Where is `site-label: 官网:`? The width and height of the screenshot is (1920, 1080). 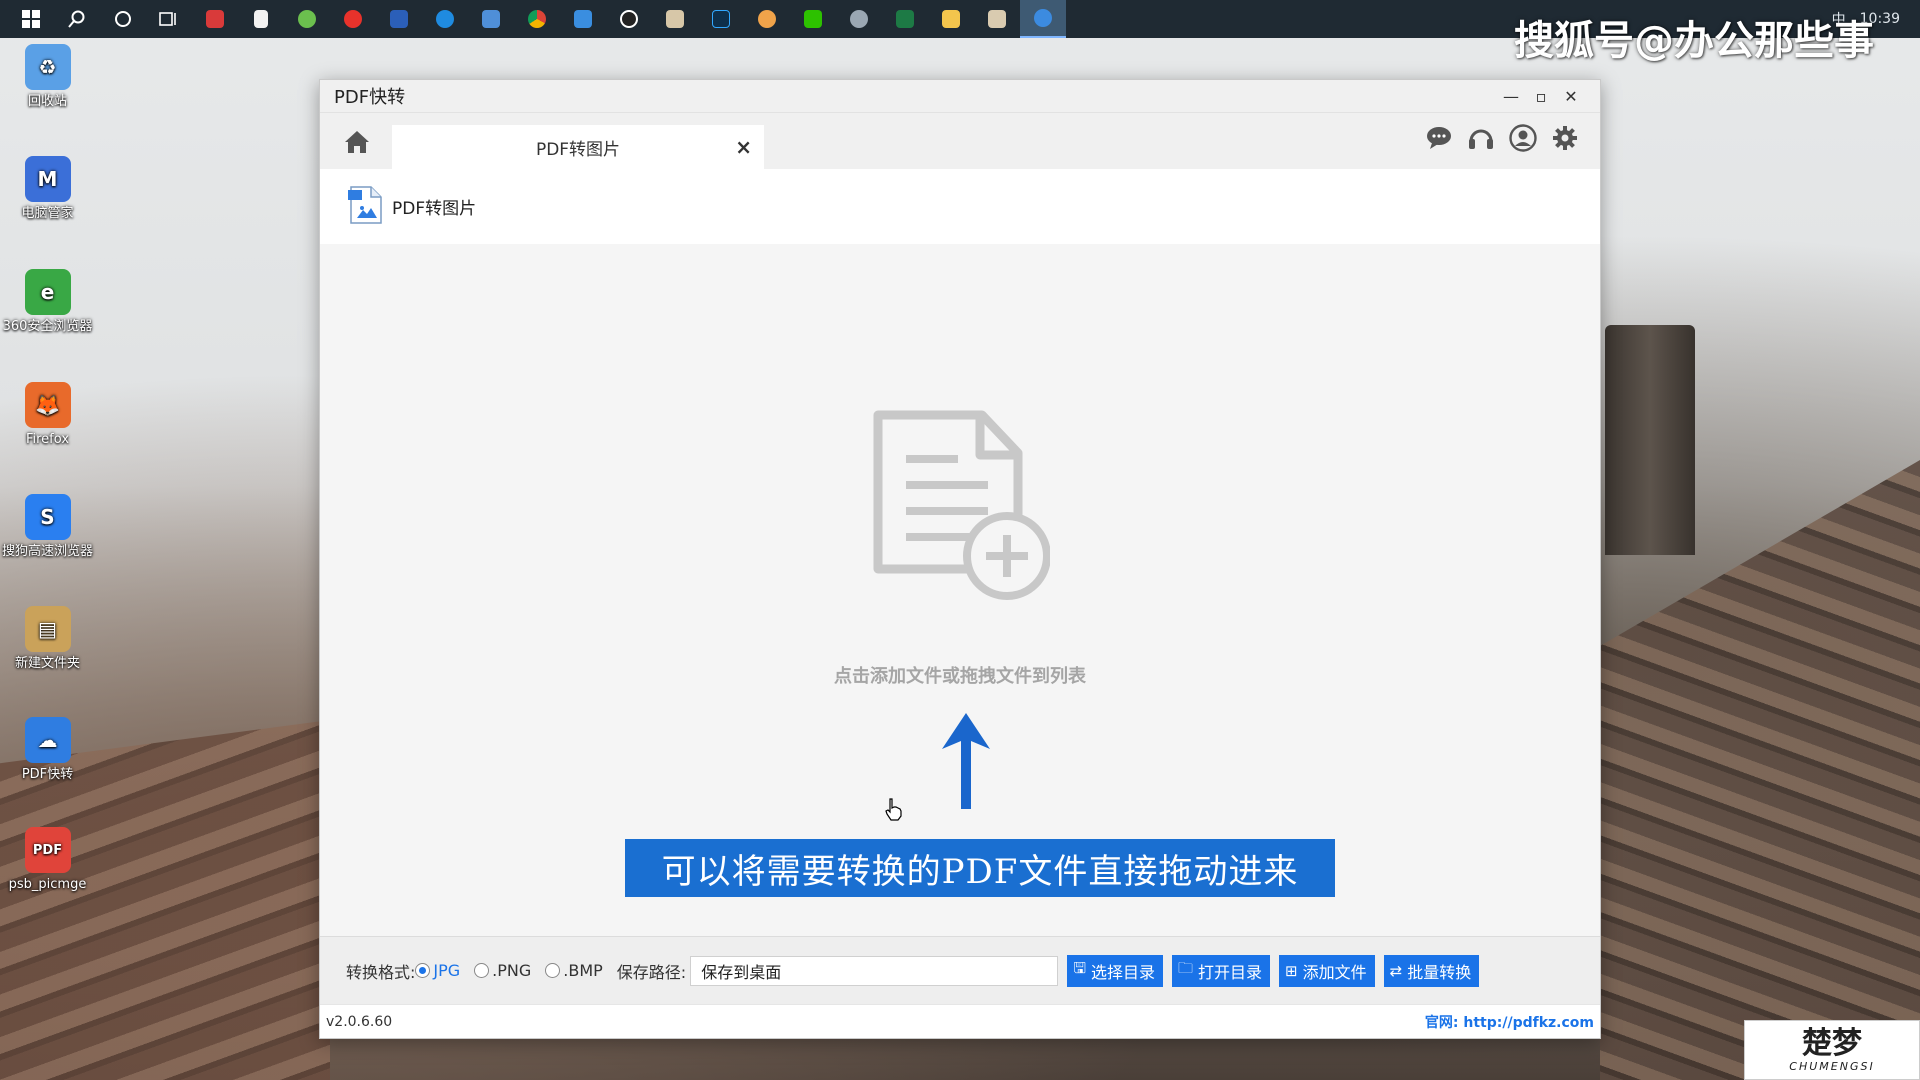 site-label: 官网: is located at coordinates (1441, 1022).